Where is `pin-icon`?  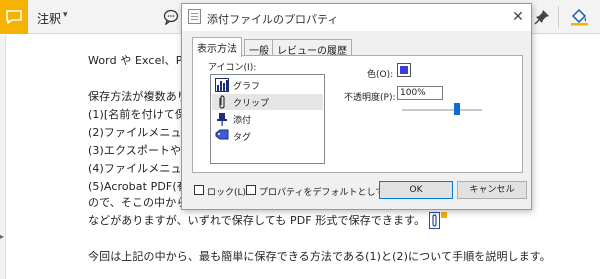 pin-icon is located at coordinates (542, 17).